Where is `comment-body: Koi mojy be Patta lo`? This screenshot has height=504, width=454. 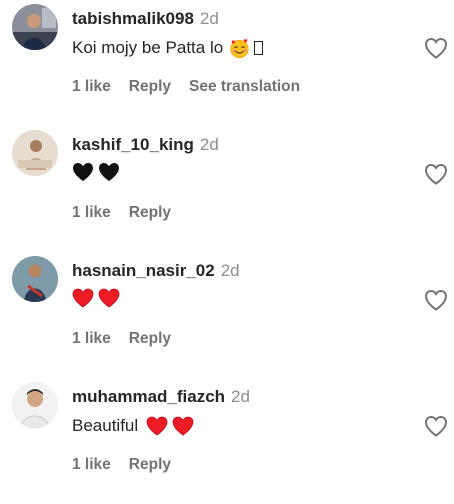 comment-body: Koi mojy be Patta lo is located at coordinates (148, 47).